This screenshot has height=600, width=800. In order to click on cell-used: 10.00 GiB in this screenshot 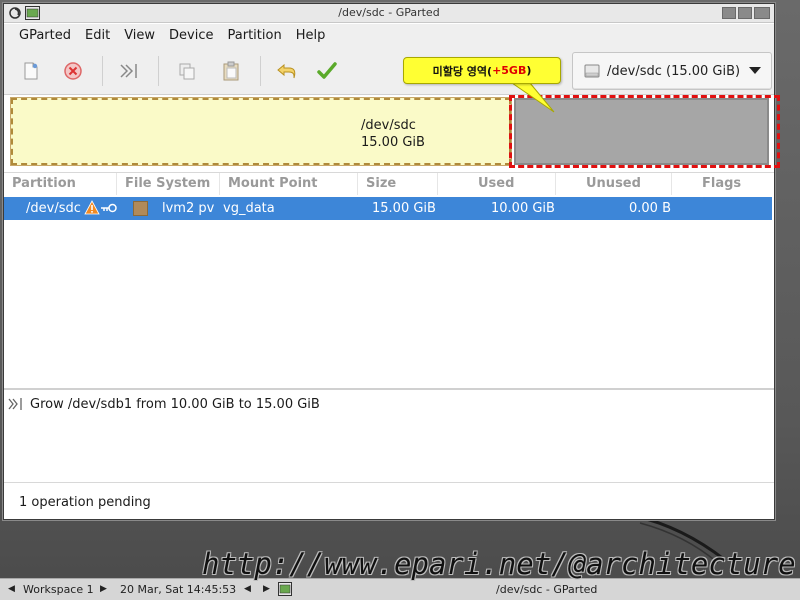, I will do `click(523, 208)`.